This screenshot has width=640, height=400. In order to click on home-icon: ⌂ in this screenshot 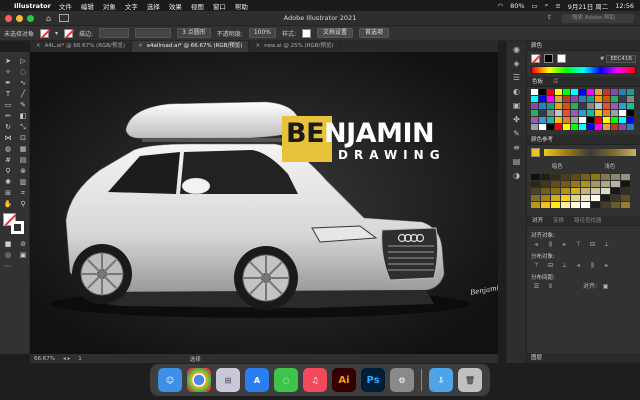, I will do `click(48, 18)`.